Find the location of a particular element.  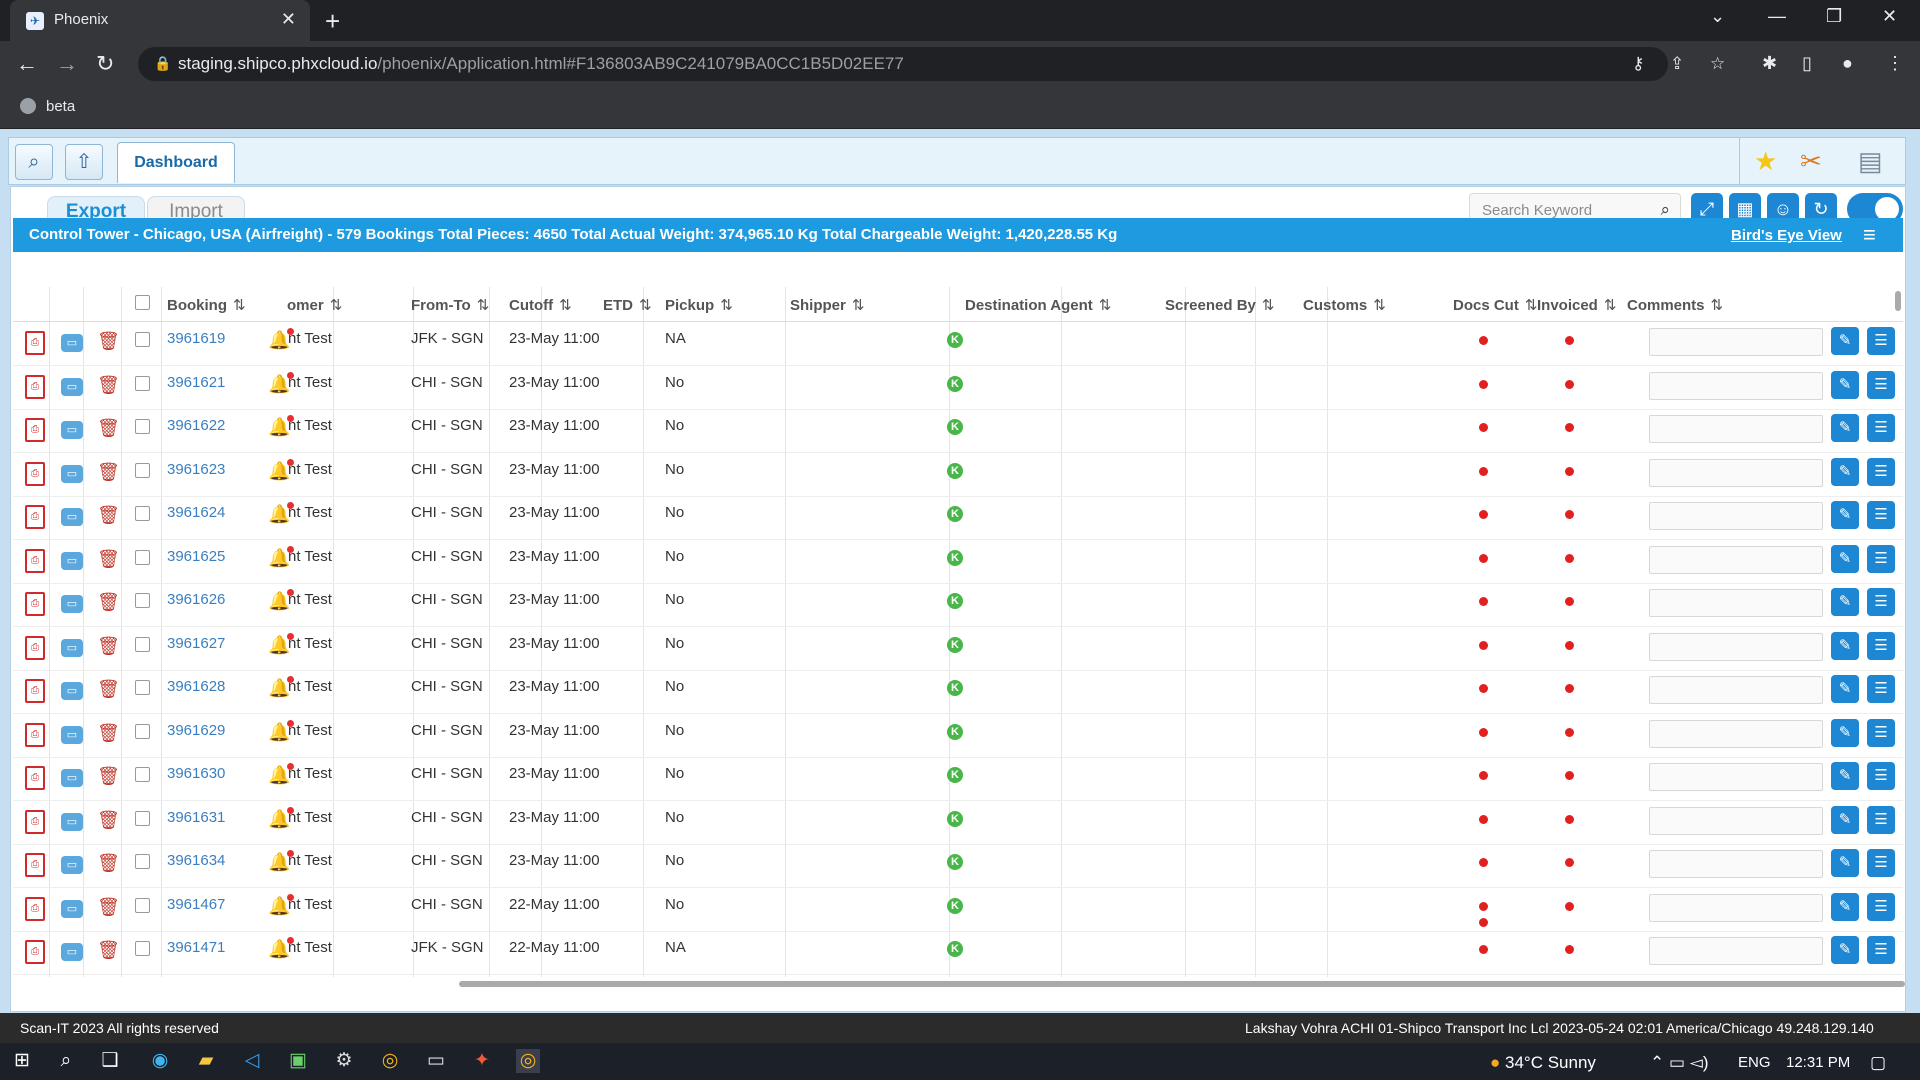

minimize-button: — is located at coordinates (1777, 16).